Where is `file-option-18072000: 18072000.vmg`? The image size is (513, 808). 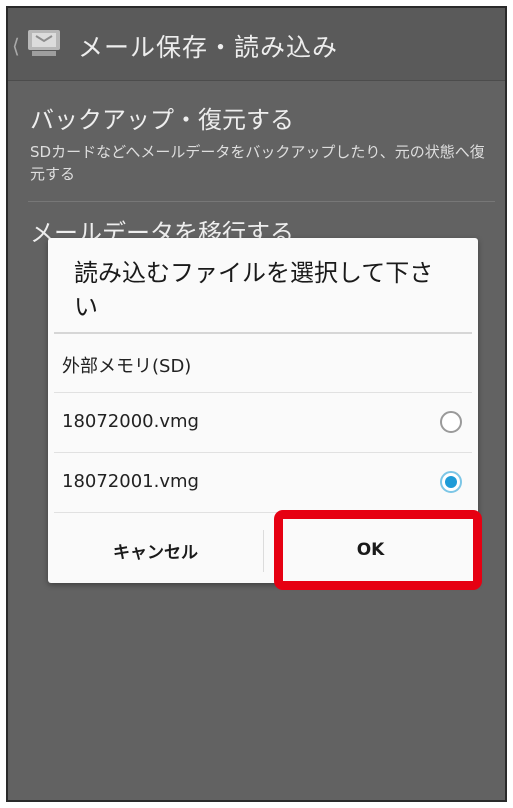 file-option-18072000: 18072000.vmg is located at coordinates (263, 422).